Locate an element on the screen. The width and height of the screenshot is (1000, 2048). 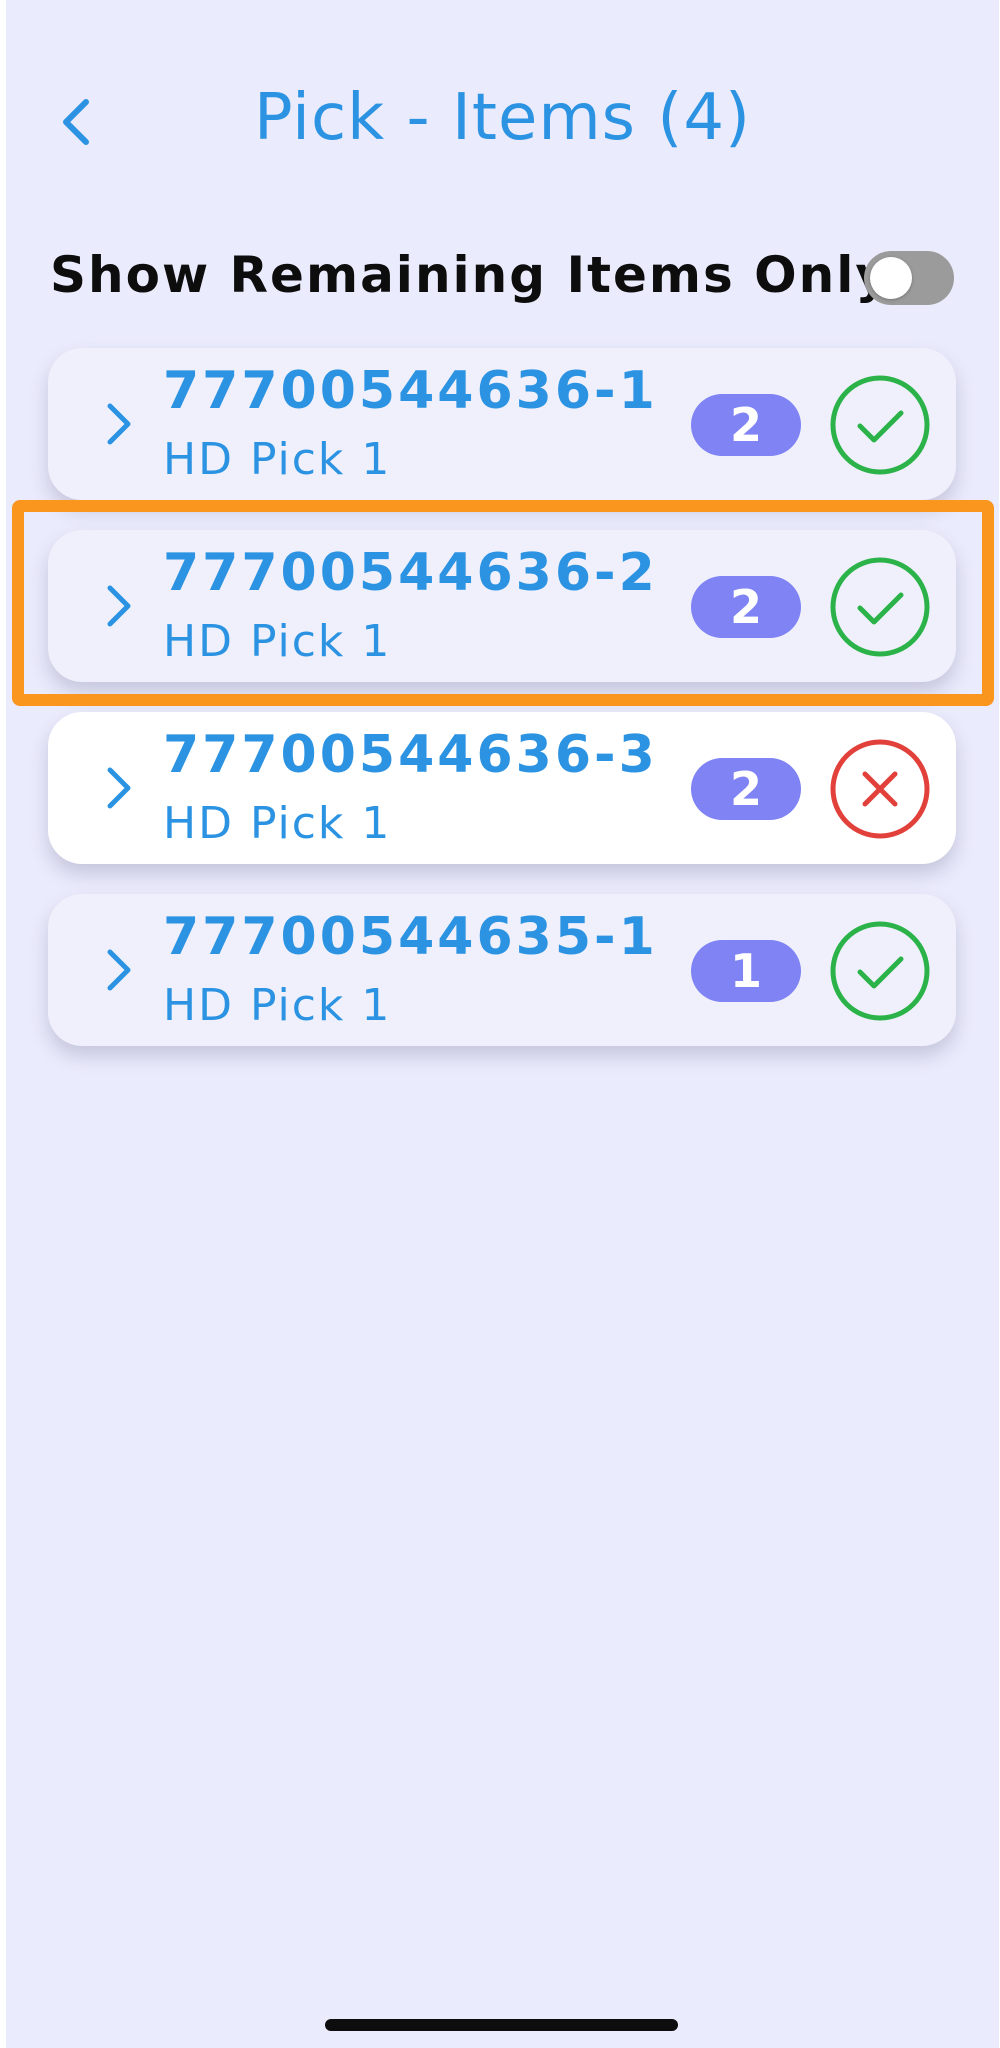
toggle-knob is located at coordinates (891, 278).